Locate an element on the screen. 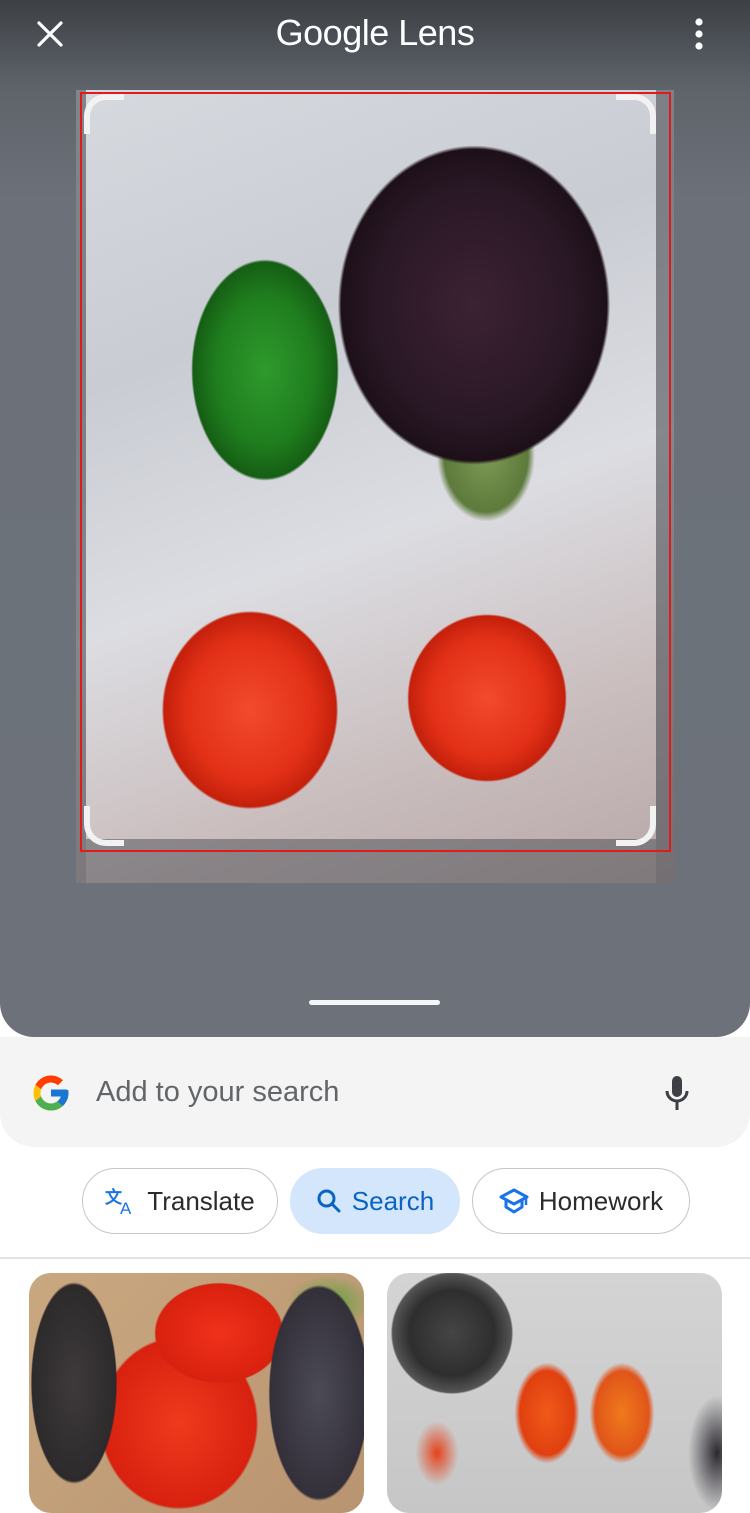 The width and height of the screenshot is (750, 1513). chip-translate: 文 A Translate is located at coordinates (180, 1201).